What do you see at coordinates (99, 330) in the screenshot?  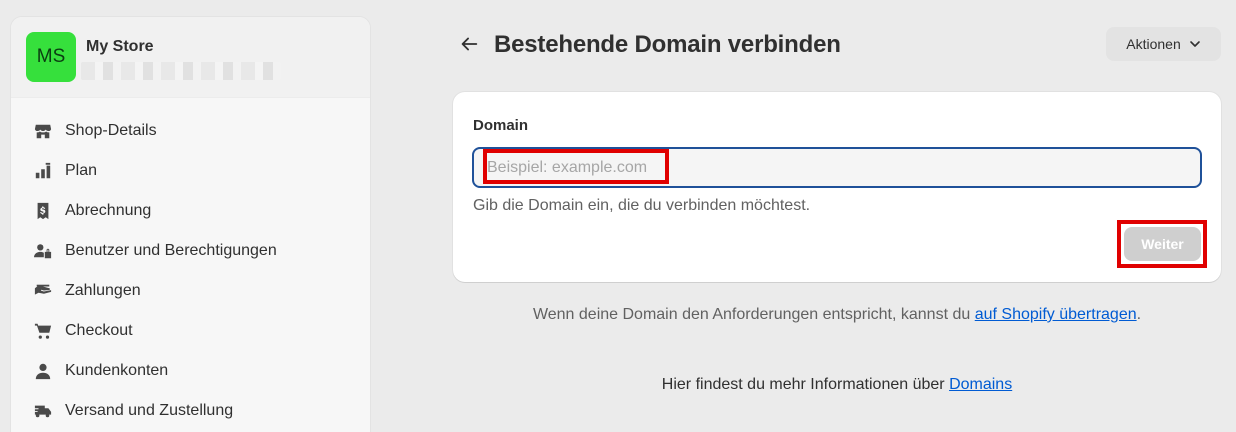 I see `sidebar-item-label: Checkout` at bounding box center [99, 330].